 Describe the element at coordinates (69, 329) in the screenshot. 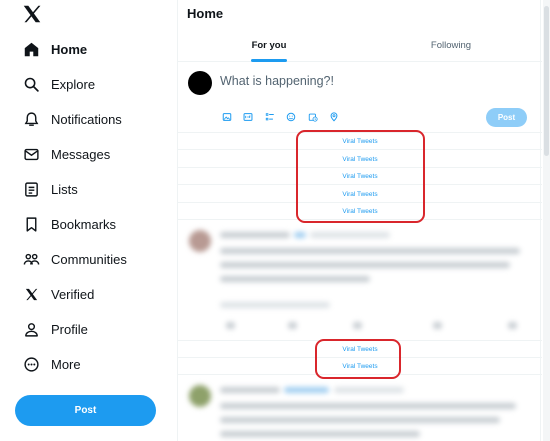

I see `sidebar-item-label: Profile` at that location.